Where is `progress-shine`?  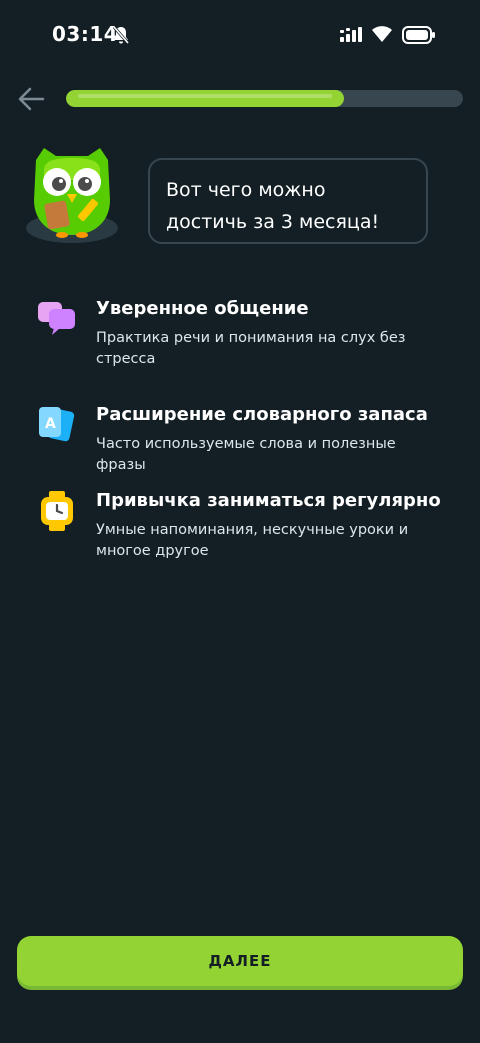
progress-shine is located at coordinates (205, 96).